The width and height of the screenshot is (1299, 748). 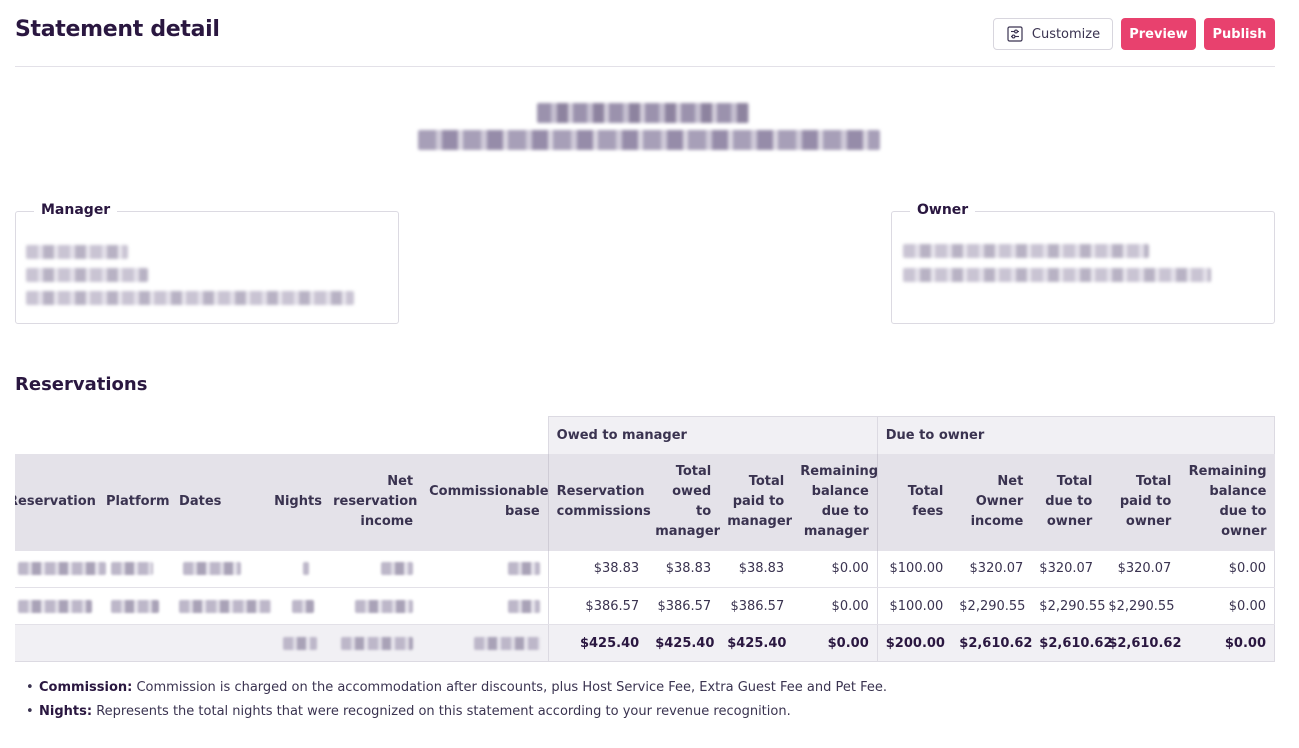 What do you see at coordinates (1068, 606) in the screenshot?
I see `cell-total-due-owner: $2,290.55` at bounding box center [1068, 606].